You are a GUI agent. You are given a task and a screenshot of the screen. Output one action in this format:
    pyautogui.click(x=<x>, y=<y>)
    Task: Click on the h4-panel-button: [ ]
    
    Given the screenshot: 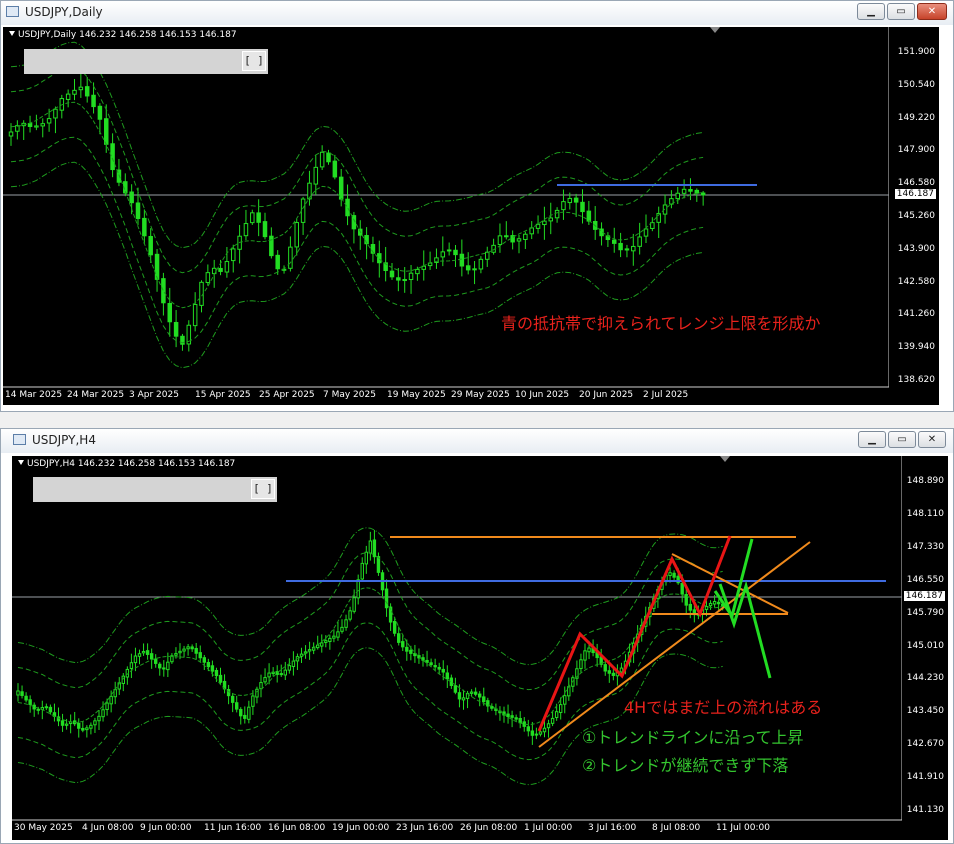 What is the action you would take?
    pyautogui.click(x=263, y=489)
    